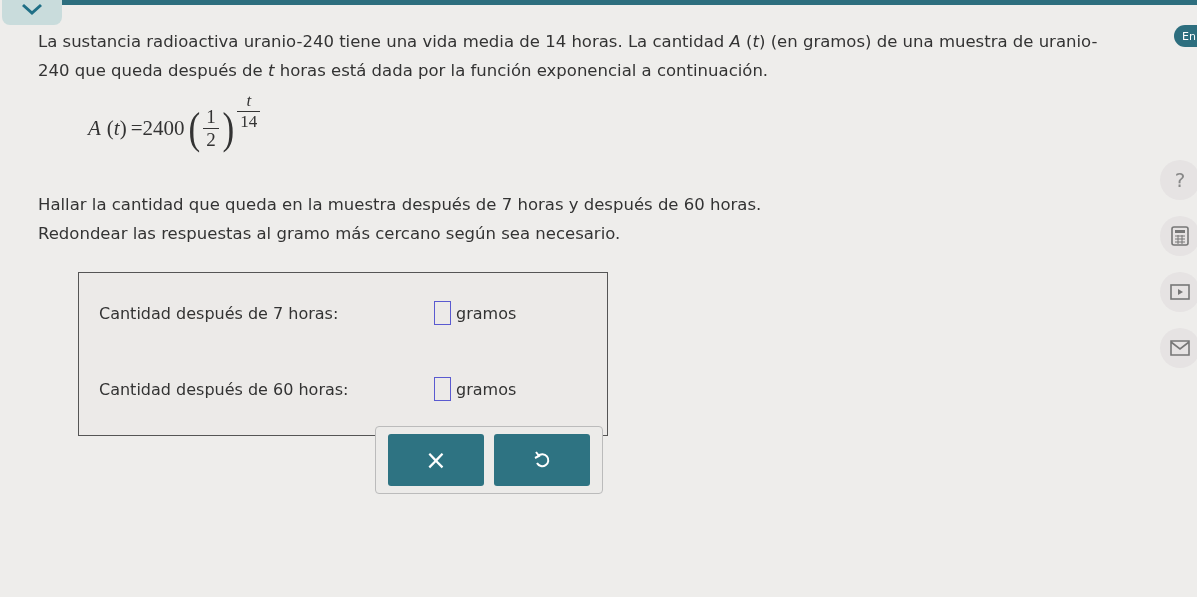 This screenshot has width=1197, height=597. What do you see at coordinates (224, 389) in the screenshot?
I see `answer-label: Cantidad después de 60 horas:` at bounding box center [224, 389].